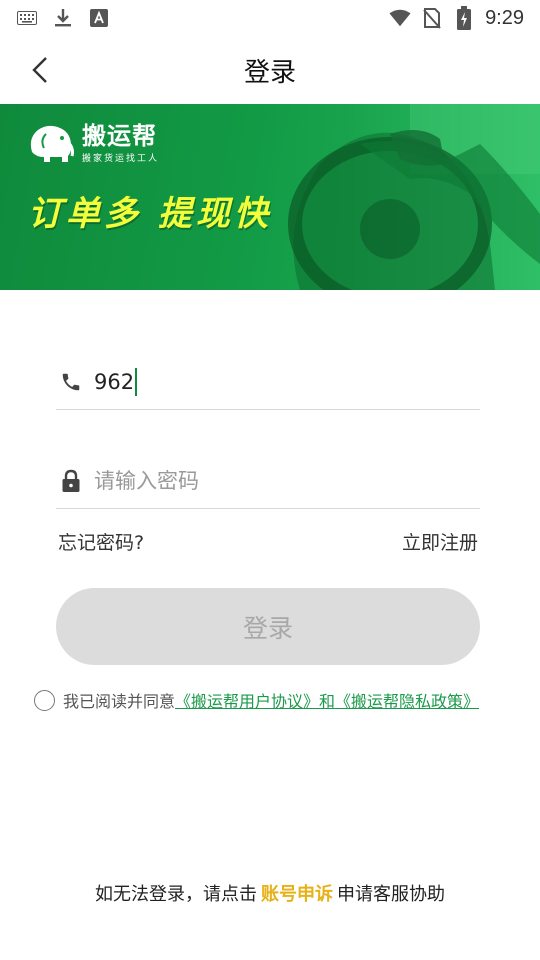 The image size is (540, 960). I want to click on chevron-left-icon, so click(39, 70).